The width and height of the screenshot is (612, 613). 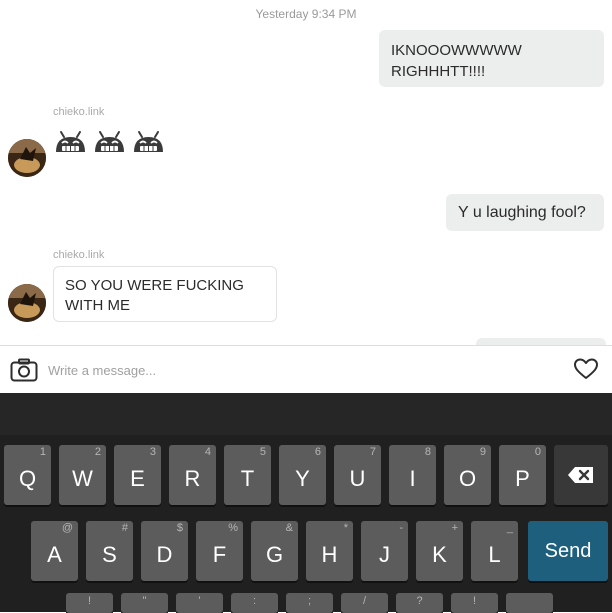 I want to click on key-u: 7U, so click(x=357, y=475).